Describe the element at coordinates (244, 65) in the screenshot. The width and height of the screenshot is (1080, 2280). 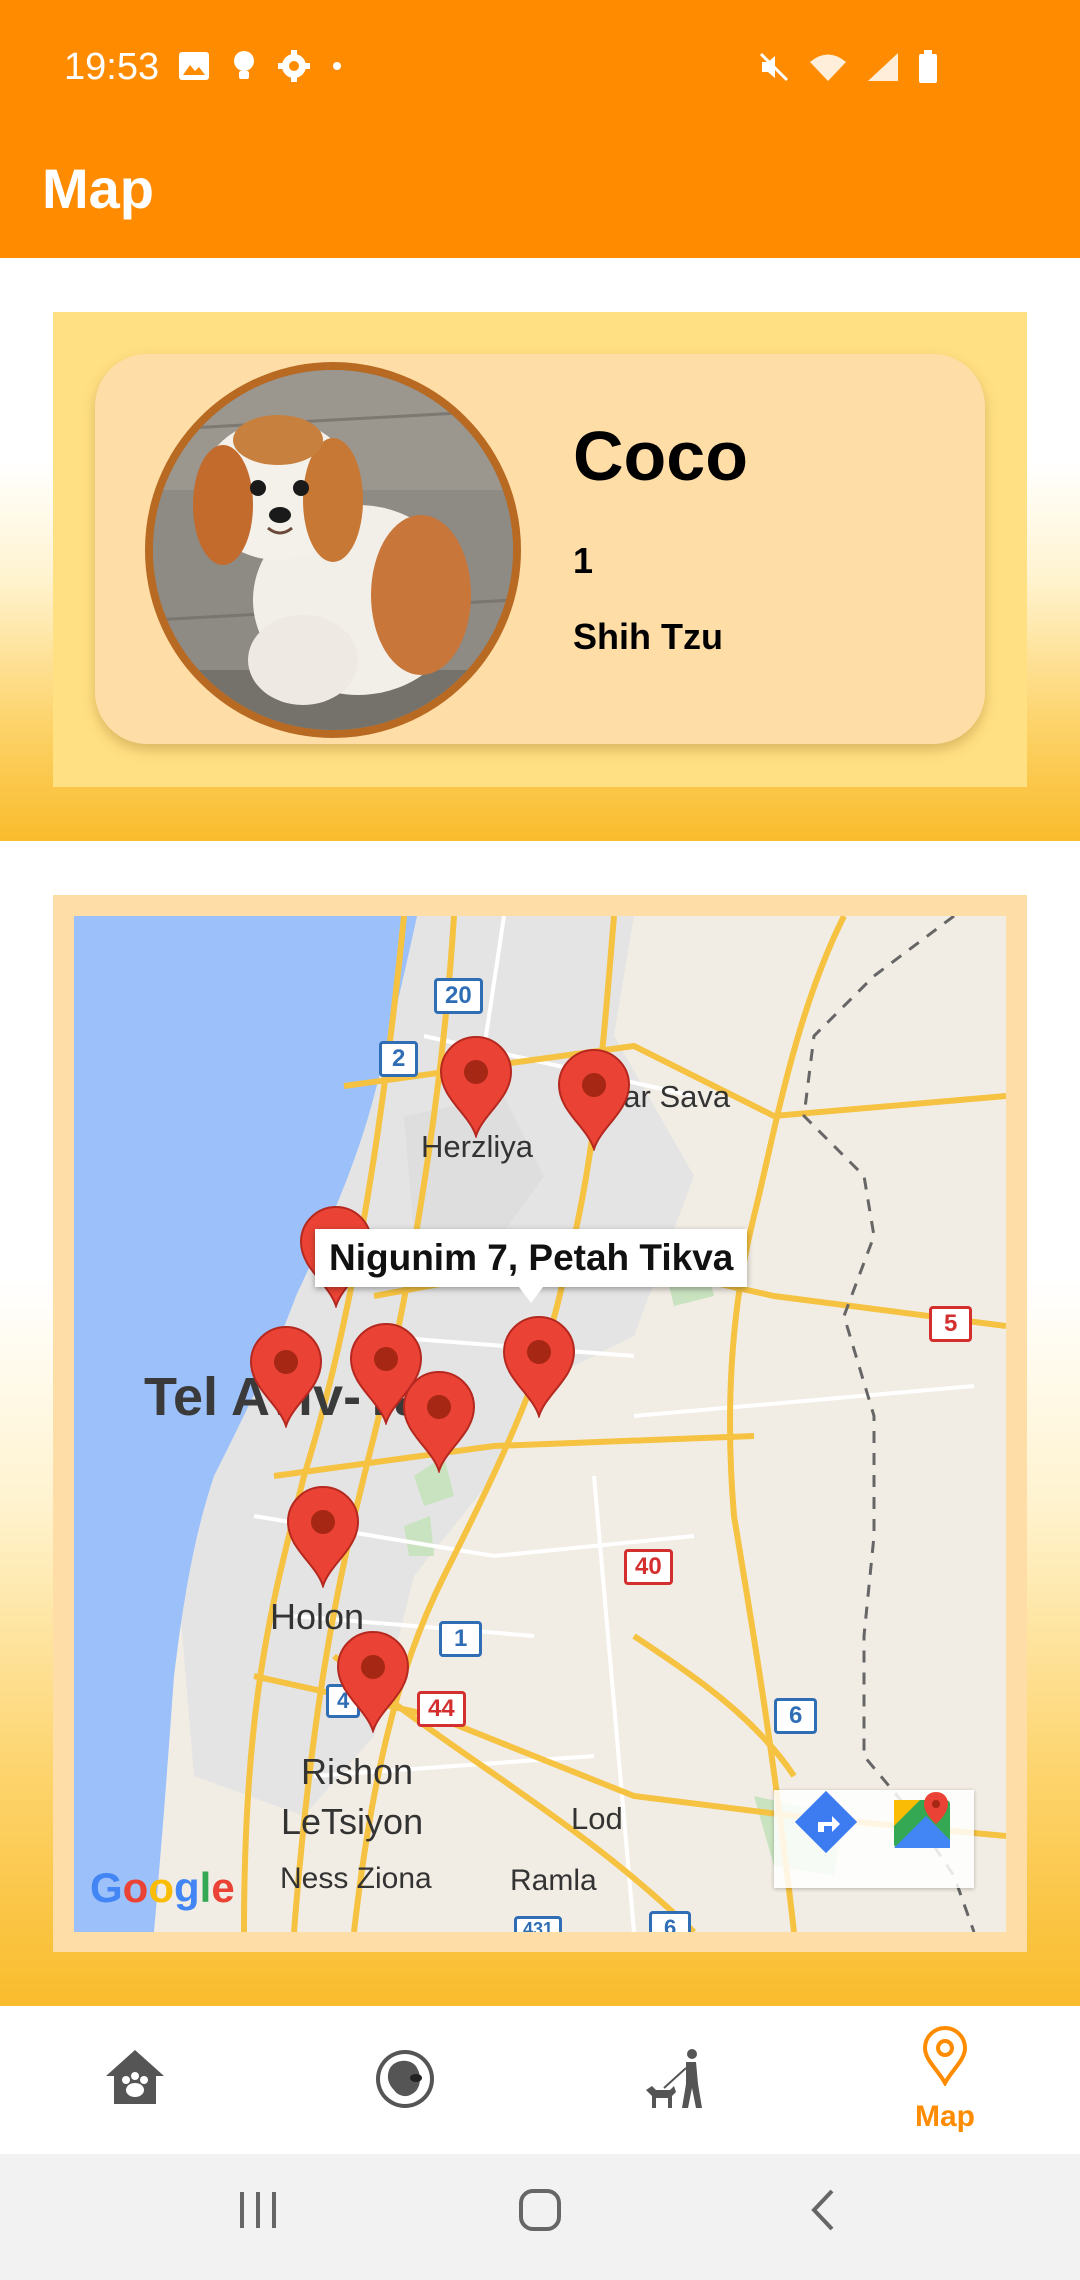
I see `bulb-icon` at that location.